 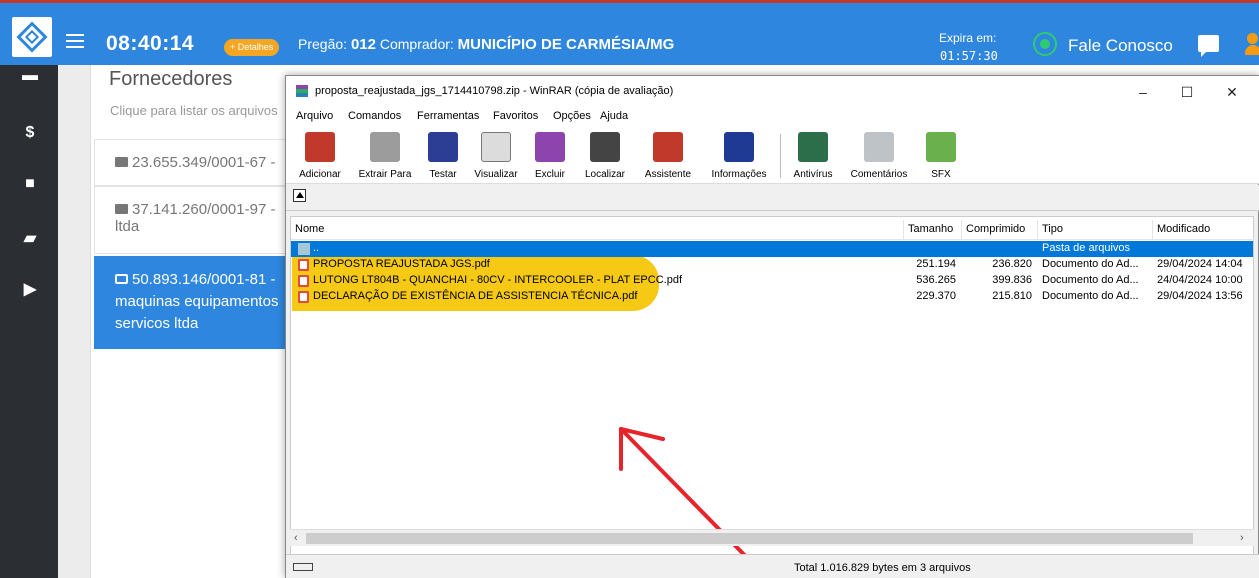 I want to click on drive-icon, so click(x=303, y=567).